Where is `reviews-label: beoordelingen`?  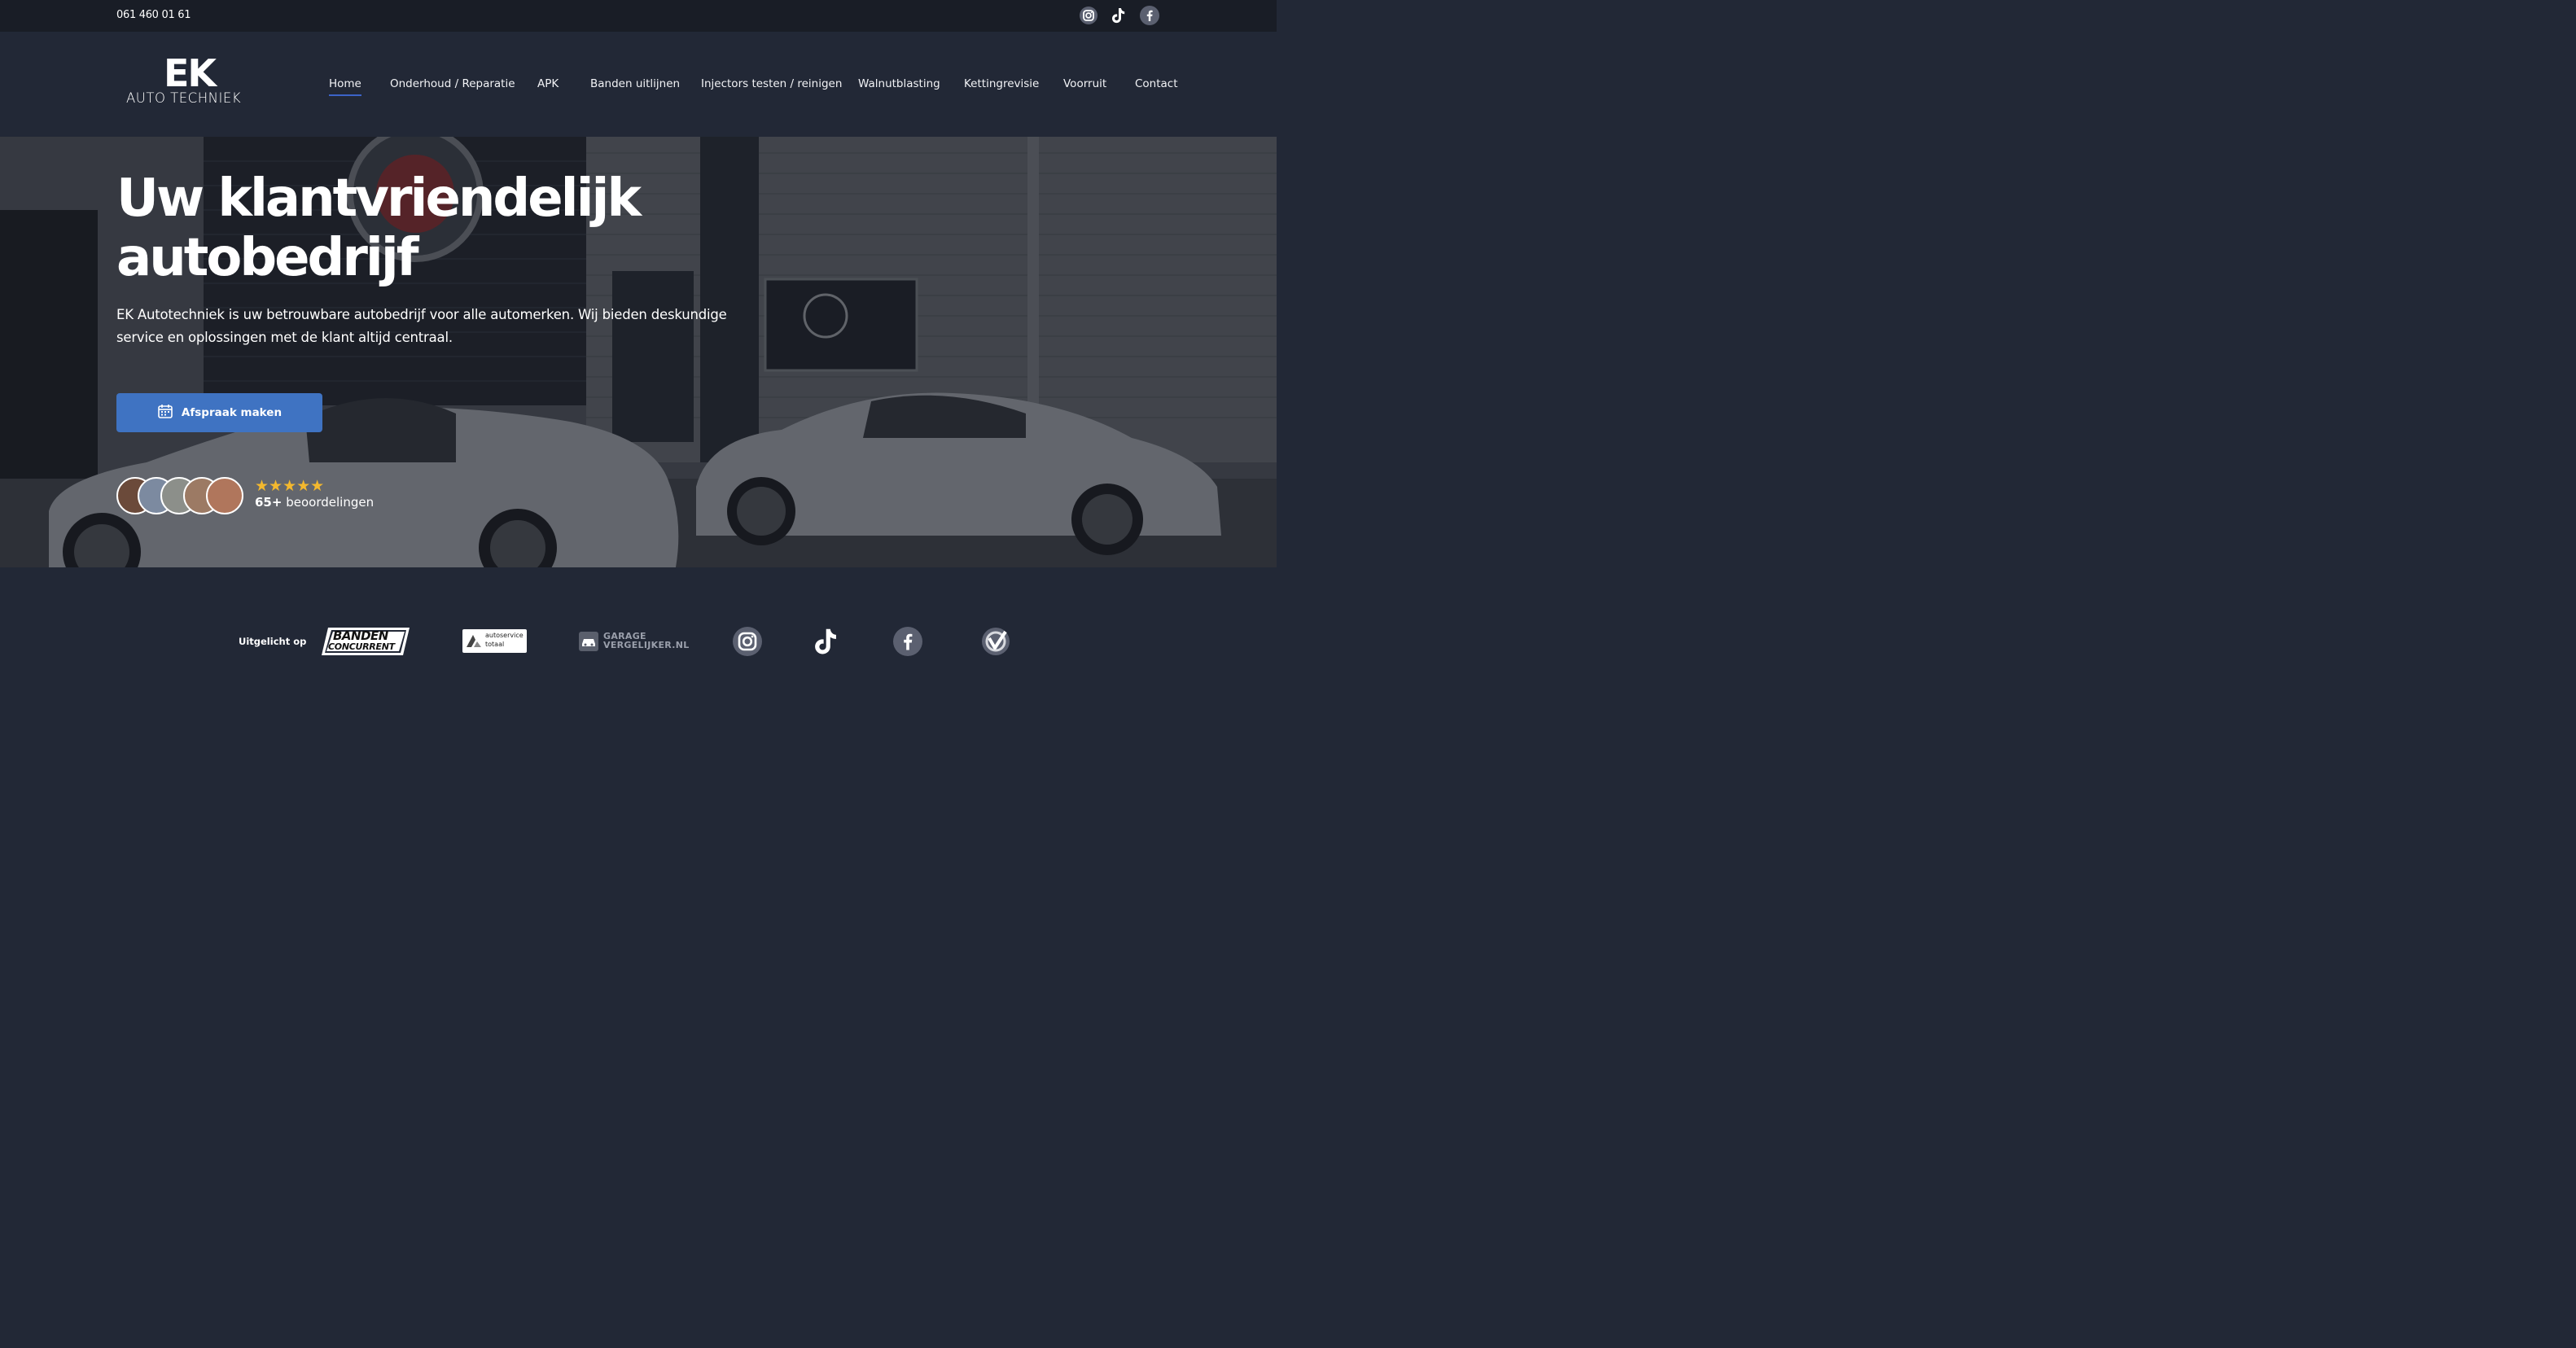
reviews-label: beoordelingen is located at coordinates (330, 502).